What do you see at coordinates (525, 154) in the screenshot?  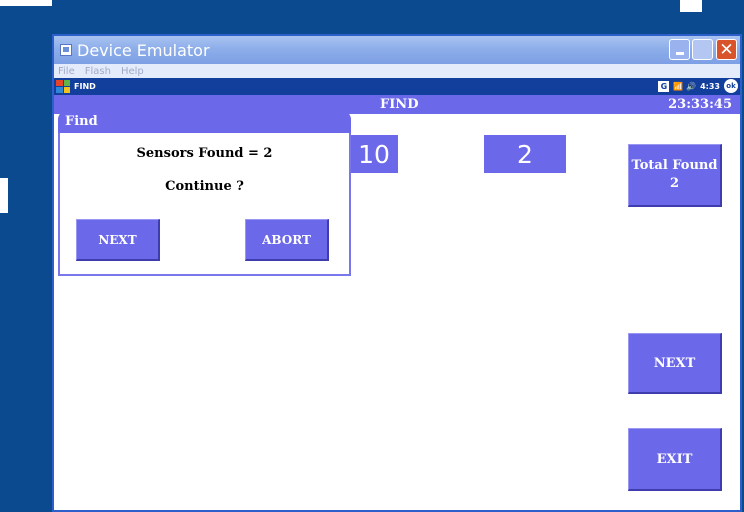 I see `counter-right-box: 2` at bounding box center [525, 154].